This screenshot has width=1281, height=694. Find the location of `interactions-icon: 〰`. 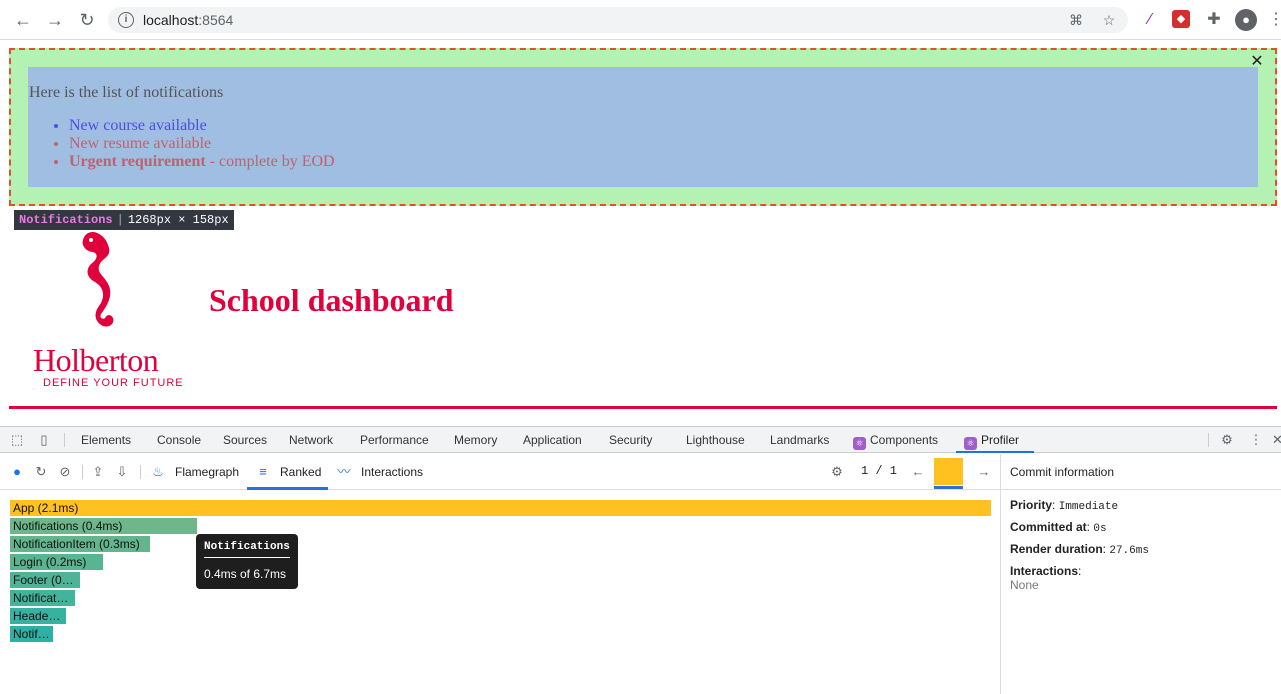

interactions-icon: 〰 is located at coordinates (344, 471).